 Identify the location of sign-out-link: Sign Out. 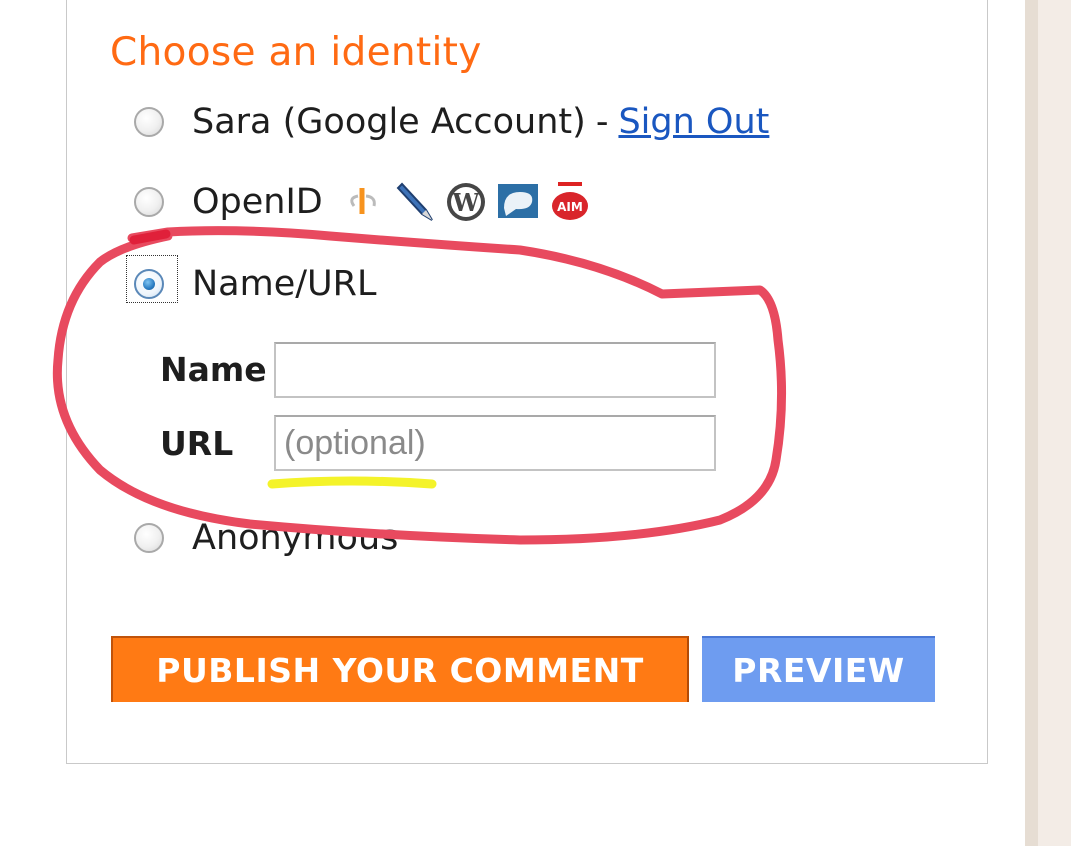
(693, 122).